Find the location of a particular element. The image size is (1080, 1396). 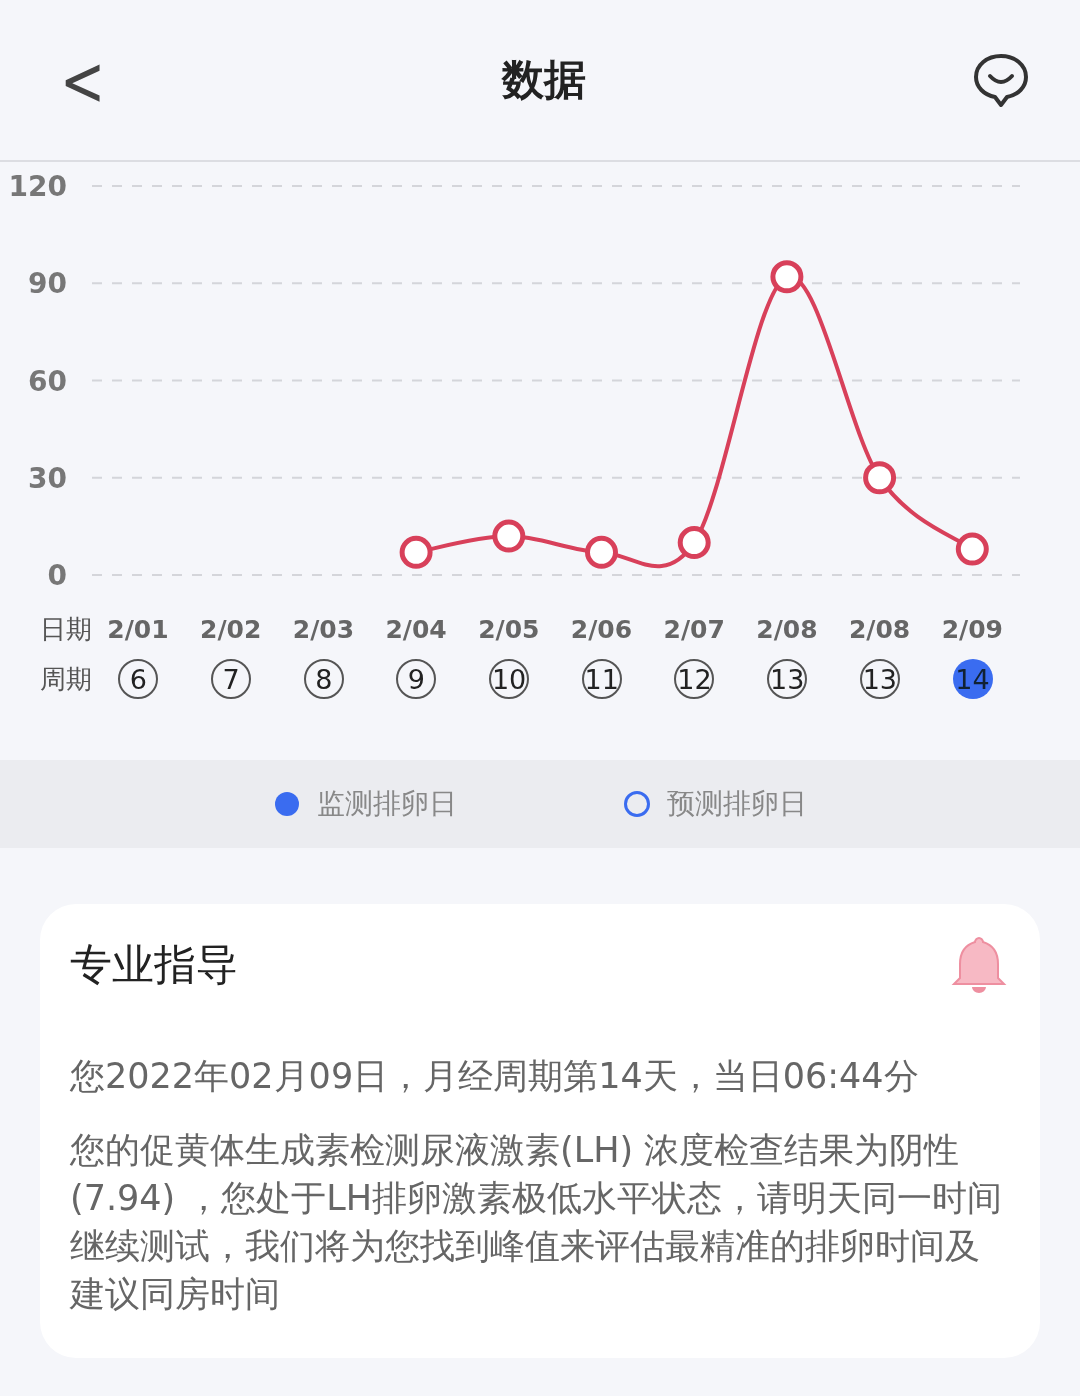

cycle-day: 7 is located at coordinates (231, 679).